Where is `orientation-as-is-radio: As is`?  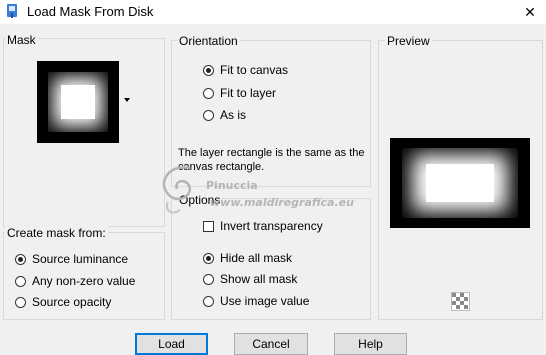 orientation-as-is-radio: As is is located at coordinates (224, 115).